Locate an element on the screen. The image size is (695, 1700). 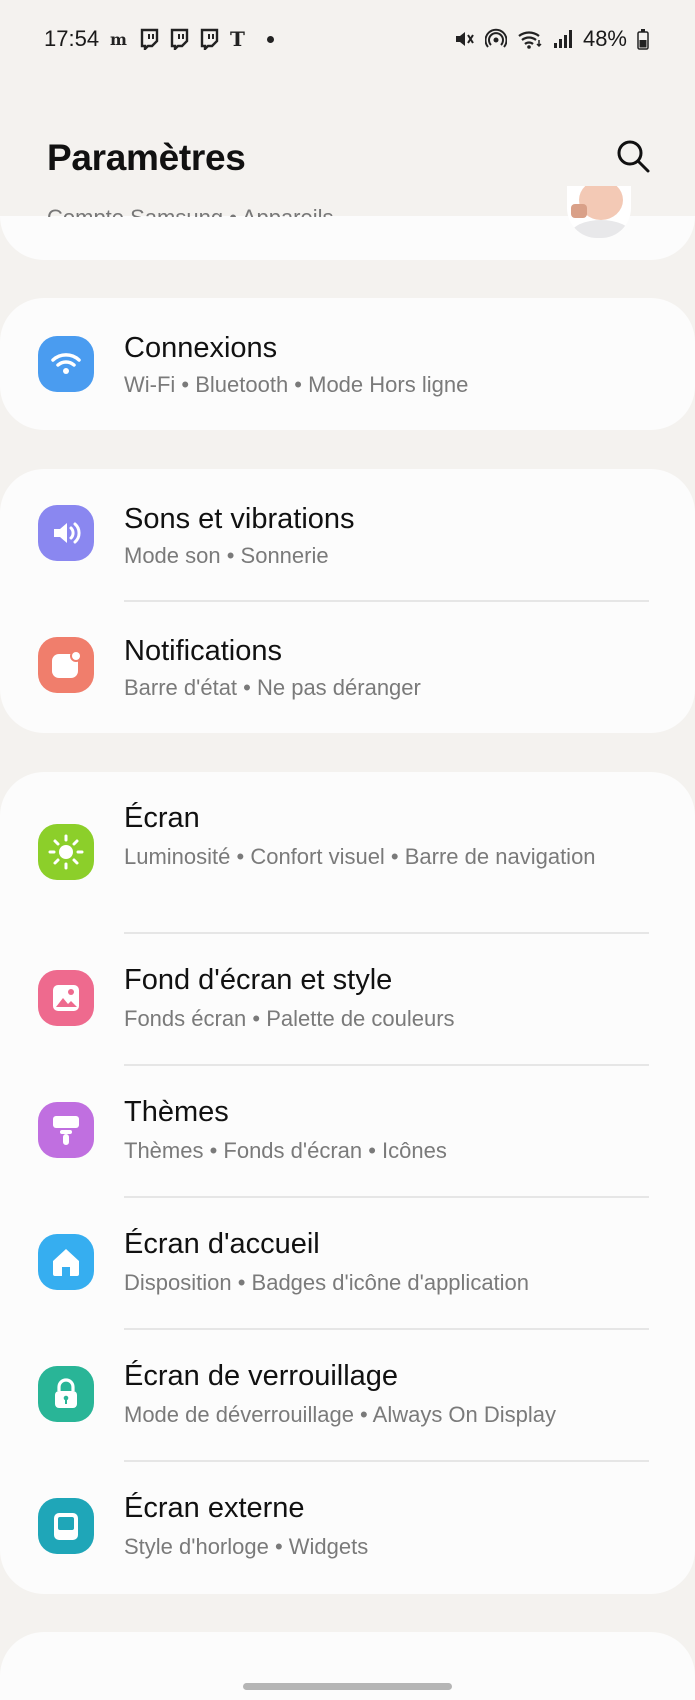
item-title: Connexions is located at coordinates (201, 348).